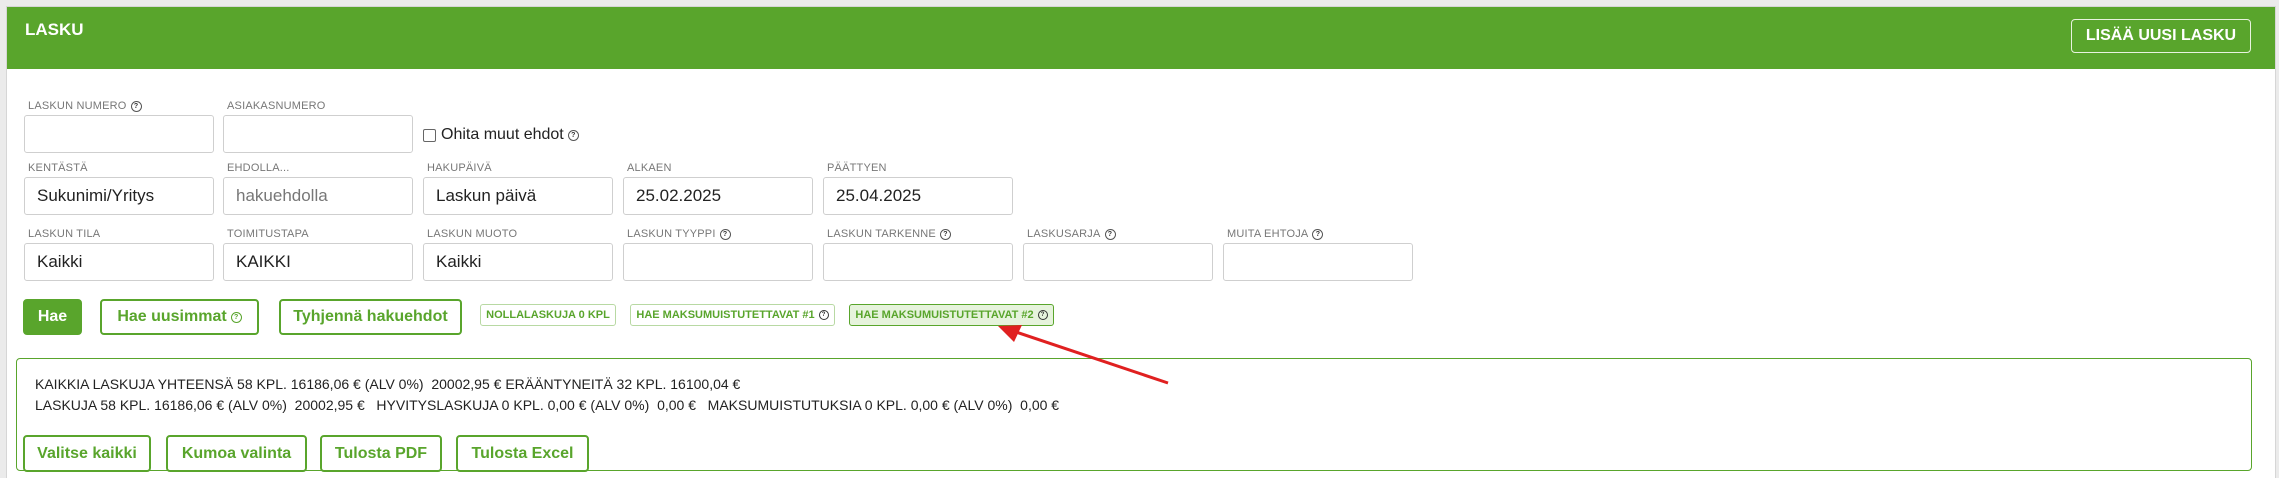 This screenshot has height=478, width=2279. I want to click on end-date-label: PÄÄTTYEN, so click(857, 168).